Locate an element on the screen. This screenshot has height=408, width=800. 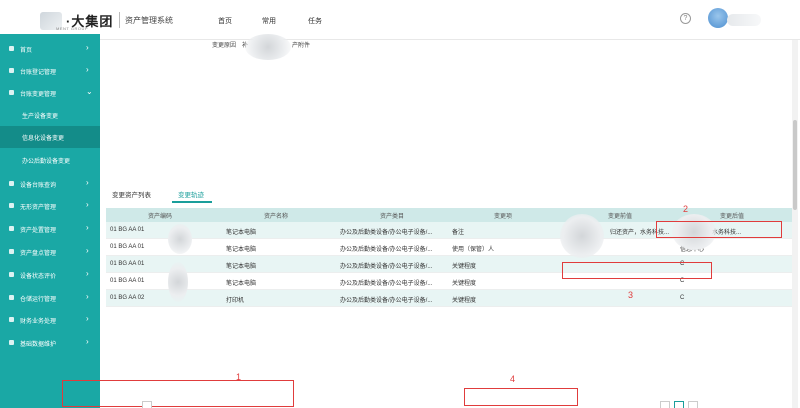
tab-change-track: 变更轨迹 is located at coordinates (191, 194).